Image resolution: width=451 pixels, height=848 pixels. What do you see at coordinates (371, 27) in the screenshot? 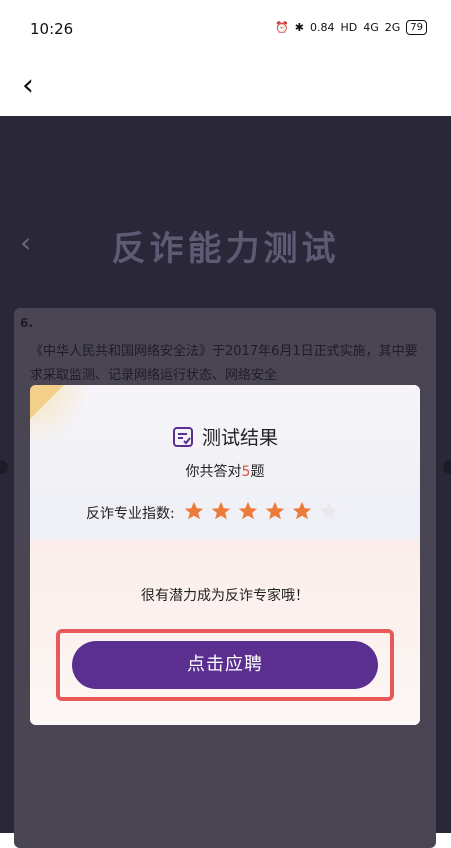
I see `signal-4g-icon: 4G` at bounding box center [371, 27].